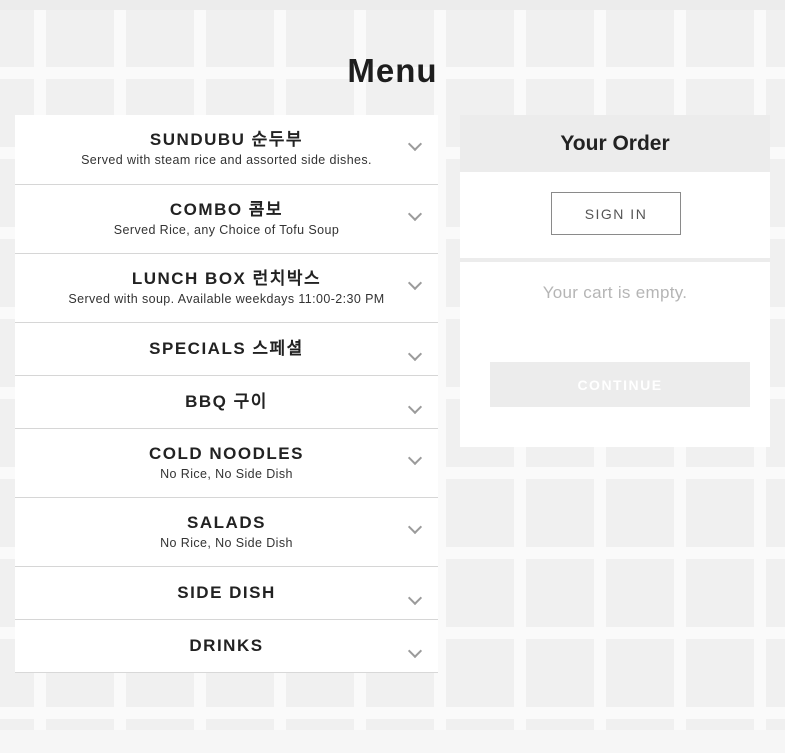 This screenshot has height=753, width=785. I want to click on category-specials: SPECIALS 스페셜, so click(226, 348).